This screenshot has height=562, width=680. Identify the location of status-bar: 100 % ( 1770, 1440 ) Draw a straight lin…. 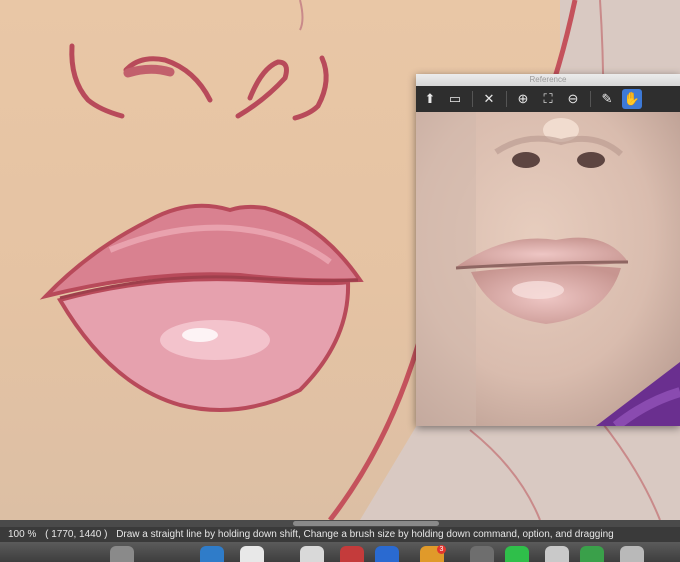
(340, 531).